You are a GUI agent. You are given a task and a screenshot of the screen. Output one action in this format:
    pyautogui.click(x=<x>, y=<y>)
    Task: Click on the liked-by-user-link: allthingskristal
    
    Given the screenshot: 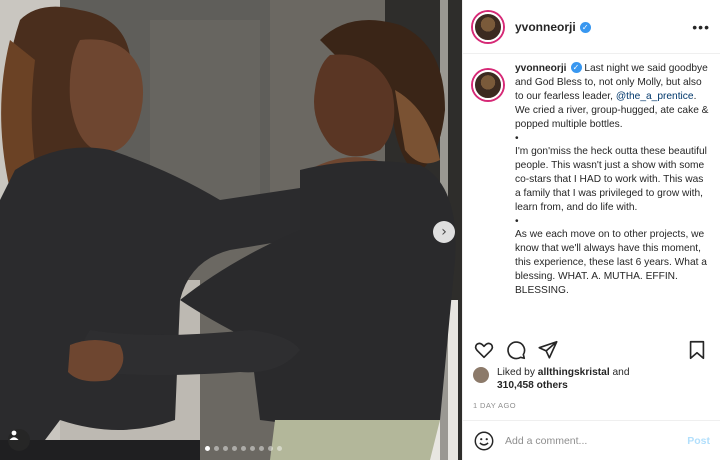 What is the action you would take?
    pyautogui.click(x=574, y=372)
    